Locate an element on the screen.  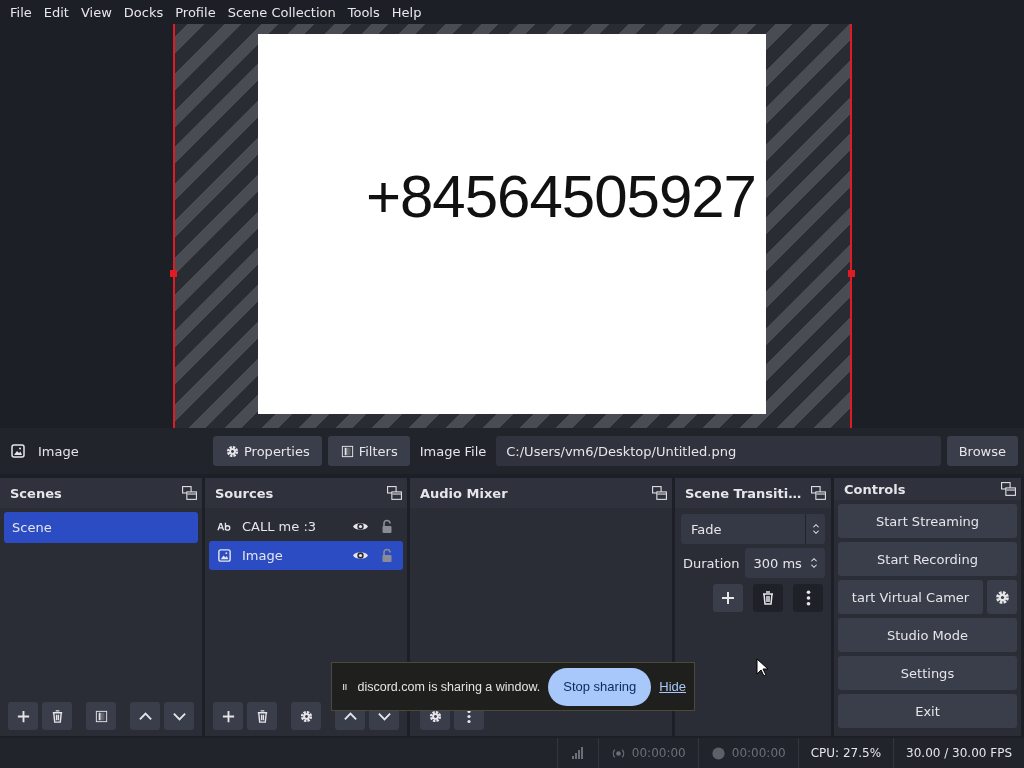
path-field: C:/Users/vm6/Desktop/Untitled.png is located at coordinates (718, 451).